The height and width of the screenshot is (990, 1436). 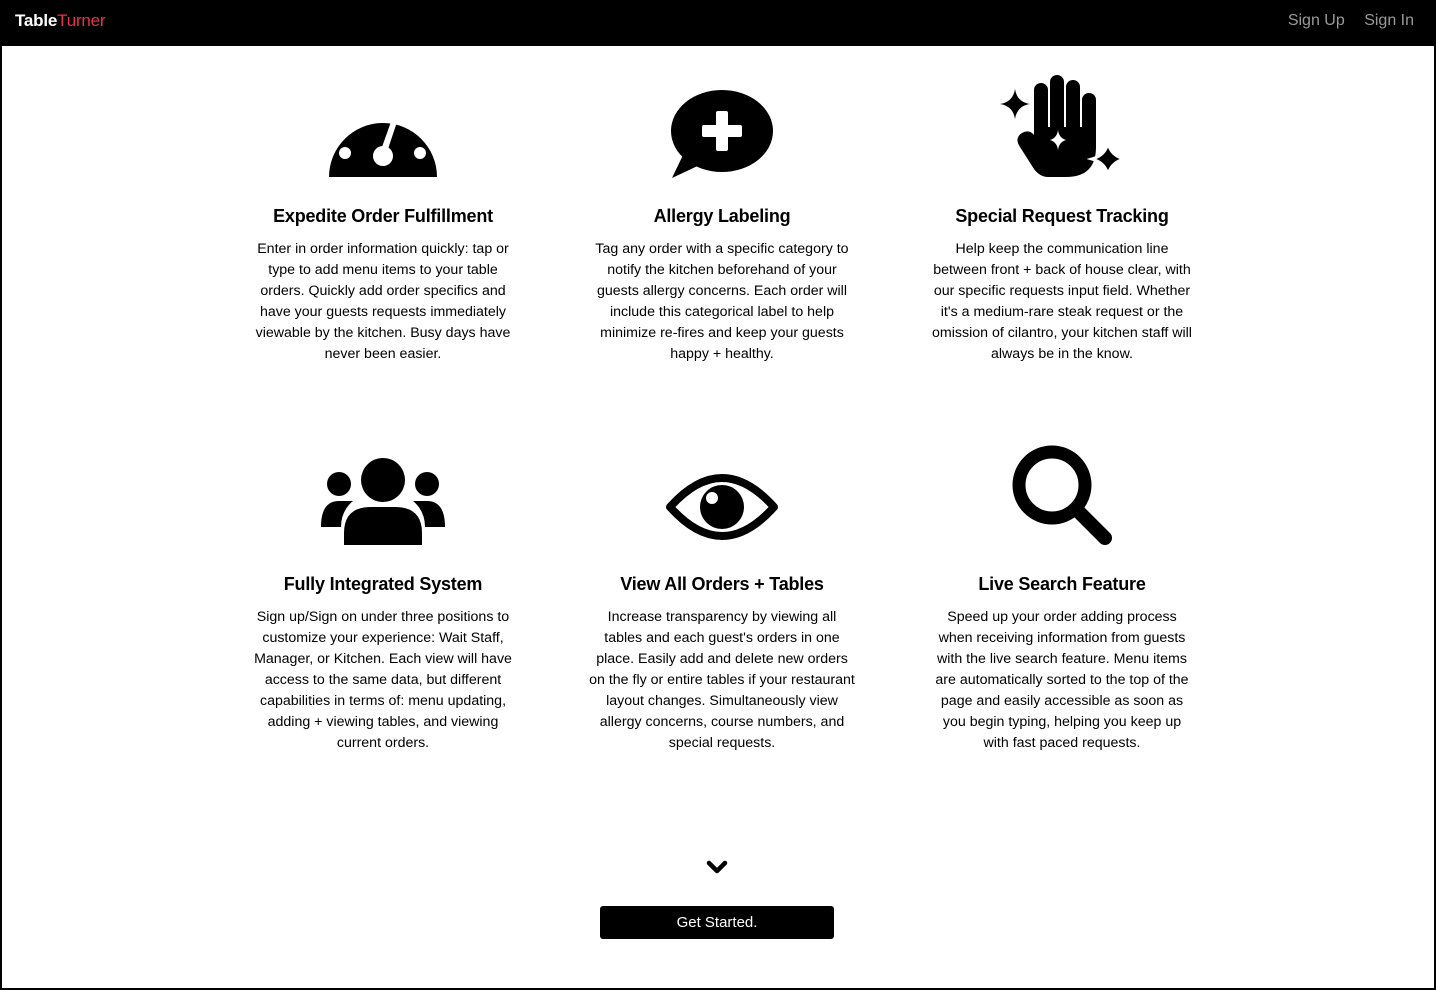 What do you see at coordinates (1389, 20) in the screenshot?
I see `sign-in-link: Sign In` at bounding box center [1389, 20].